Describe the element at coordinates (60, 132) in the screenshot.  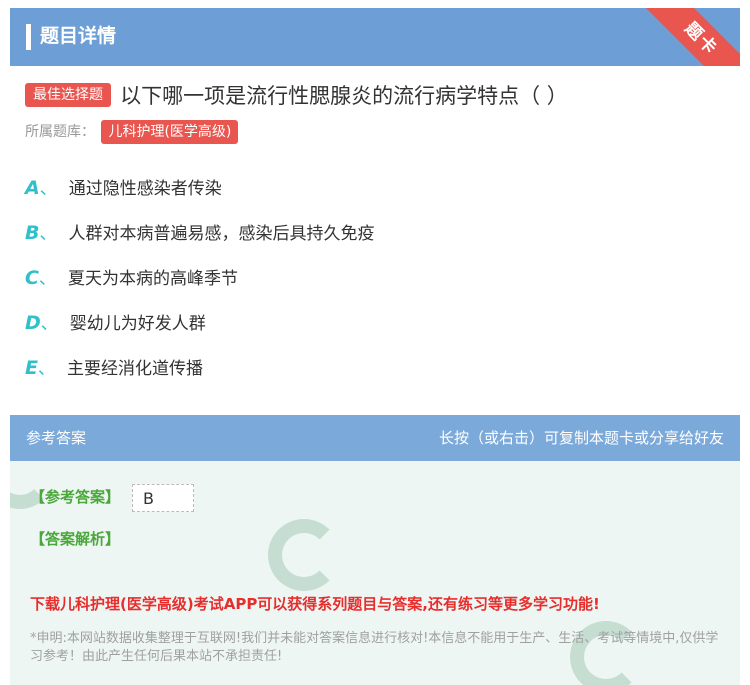
I see `library-label: 所属题库：` at that location.